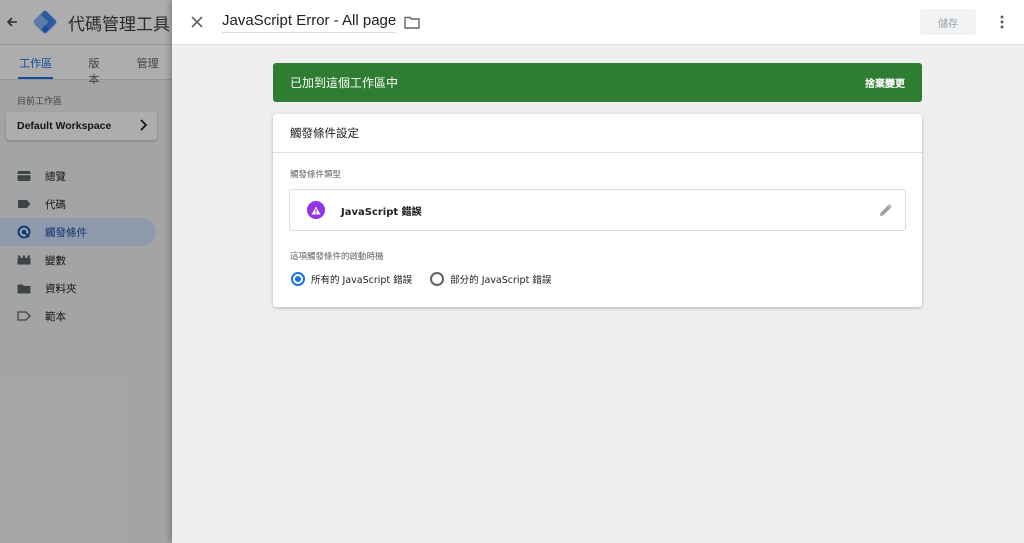 This screenshot has height=543, width=1024. I want to click on workspace-tabs: 工作區 版本 管理, so click(86, 65).